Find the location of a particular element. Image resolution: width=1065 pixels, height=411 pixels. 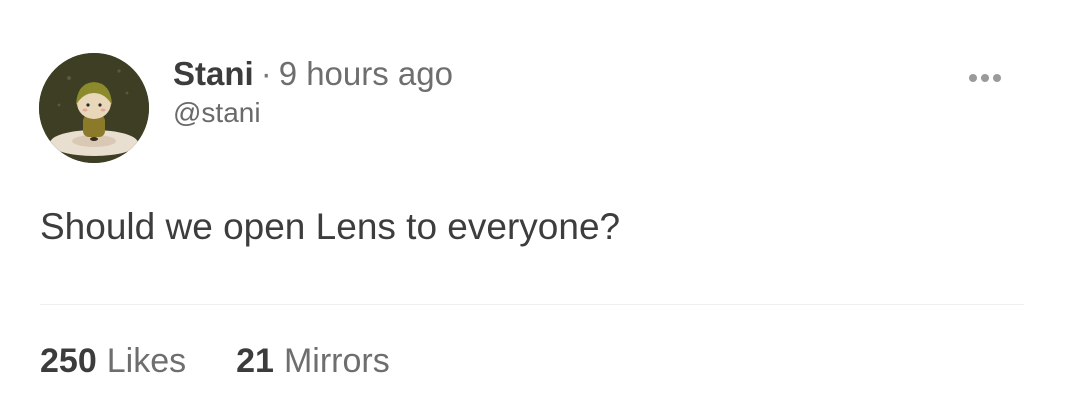

more-options-button is located at coordinates (985, 78).